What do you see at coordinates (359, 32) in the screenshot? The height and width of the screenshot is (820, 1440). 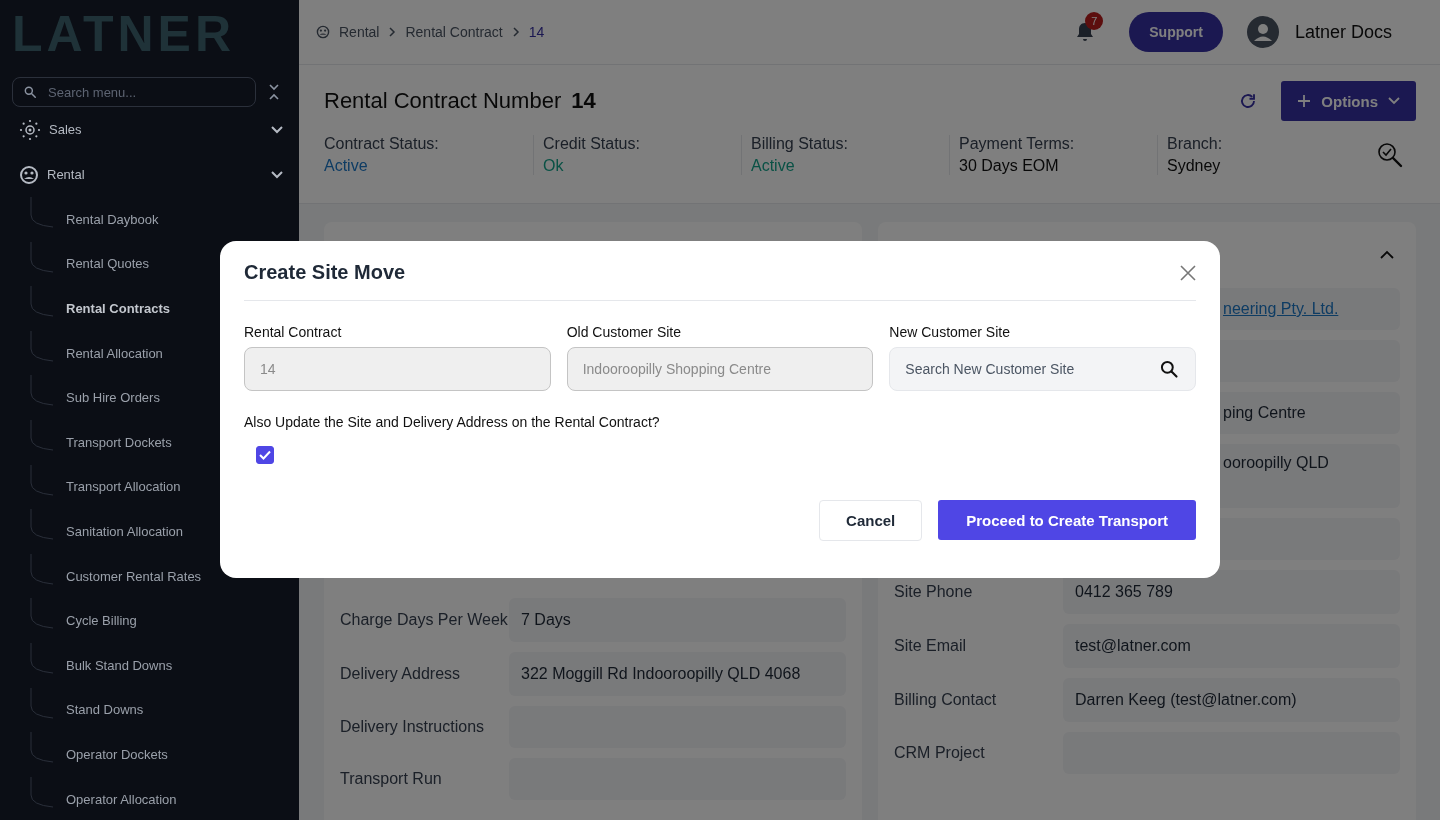 I see `breadcrumb-link: Rental` at bounding box center [359, 32].